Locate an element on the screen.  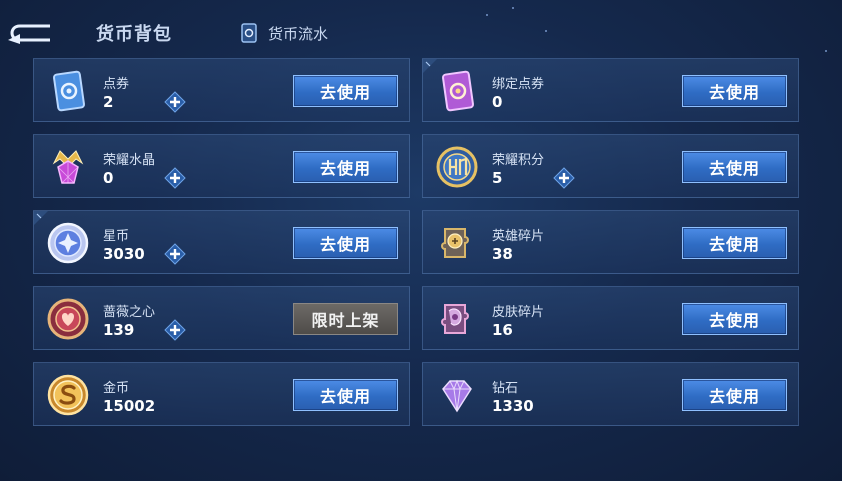
tab-currency-flow: 货币流水 is located at coordinates (283, 33).